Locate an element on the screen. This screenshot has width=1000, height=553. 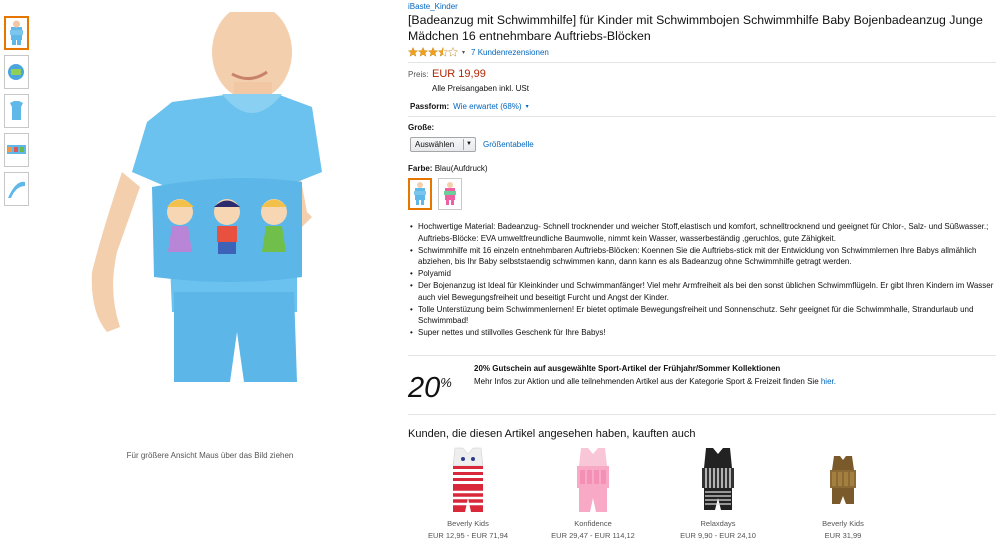
also-viewed-brand: Relaxdays is located at coordinates (718, 523).